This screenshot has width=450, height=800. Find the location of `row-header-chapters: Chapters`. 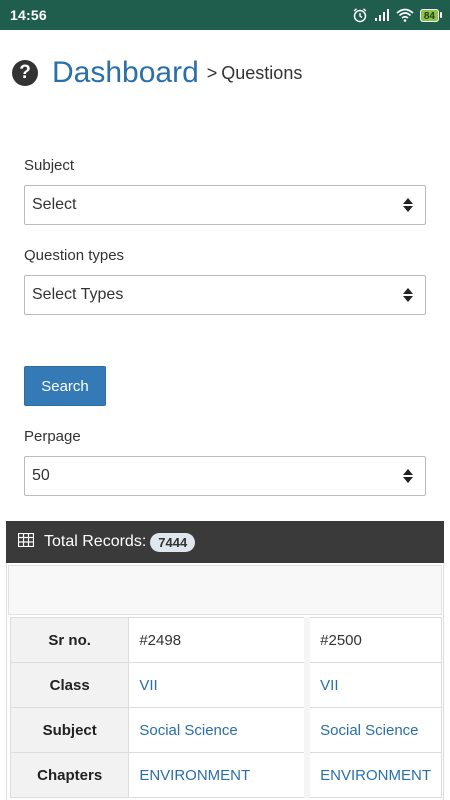

row-header-chapters: Chapters is located at coordinates (69, 775).